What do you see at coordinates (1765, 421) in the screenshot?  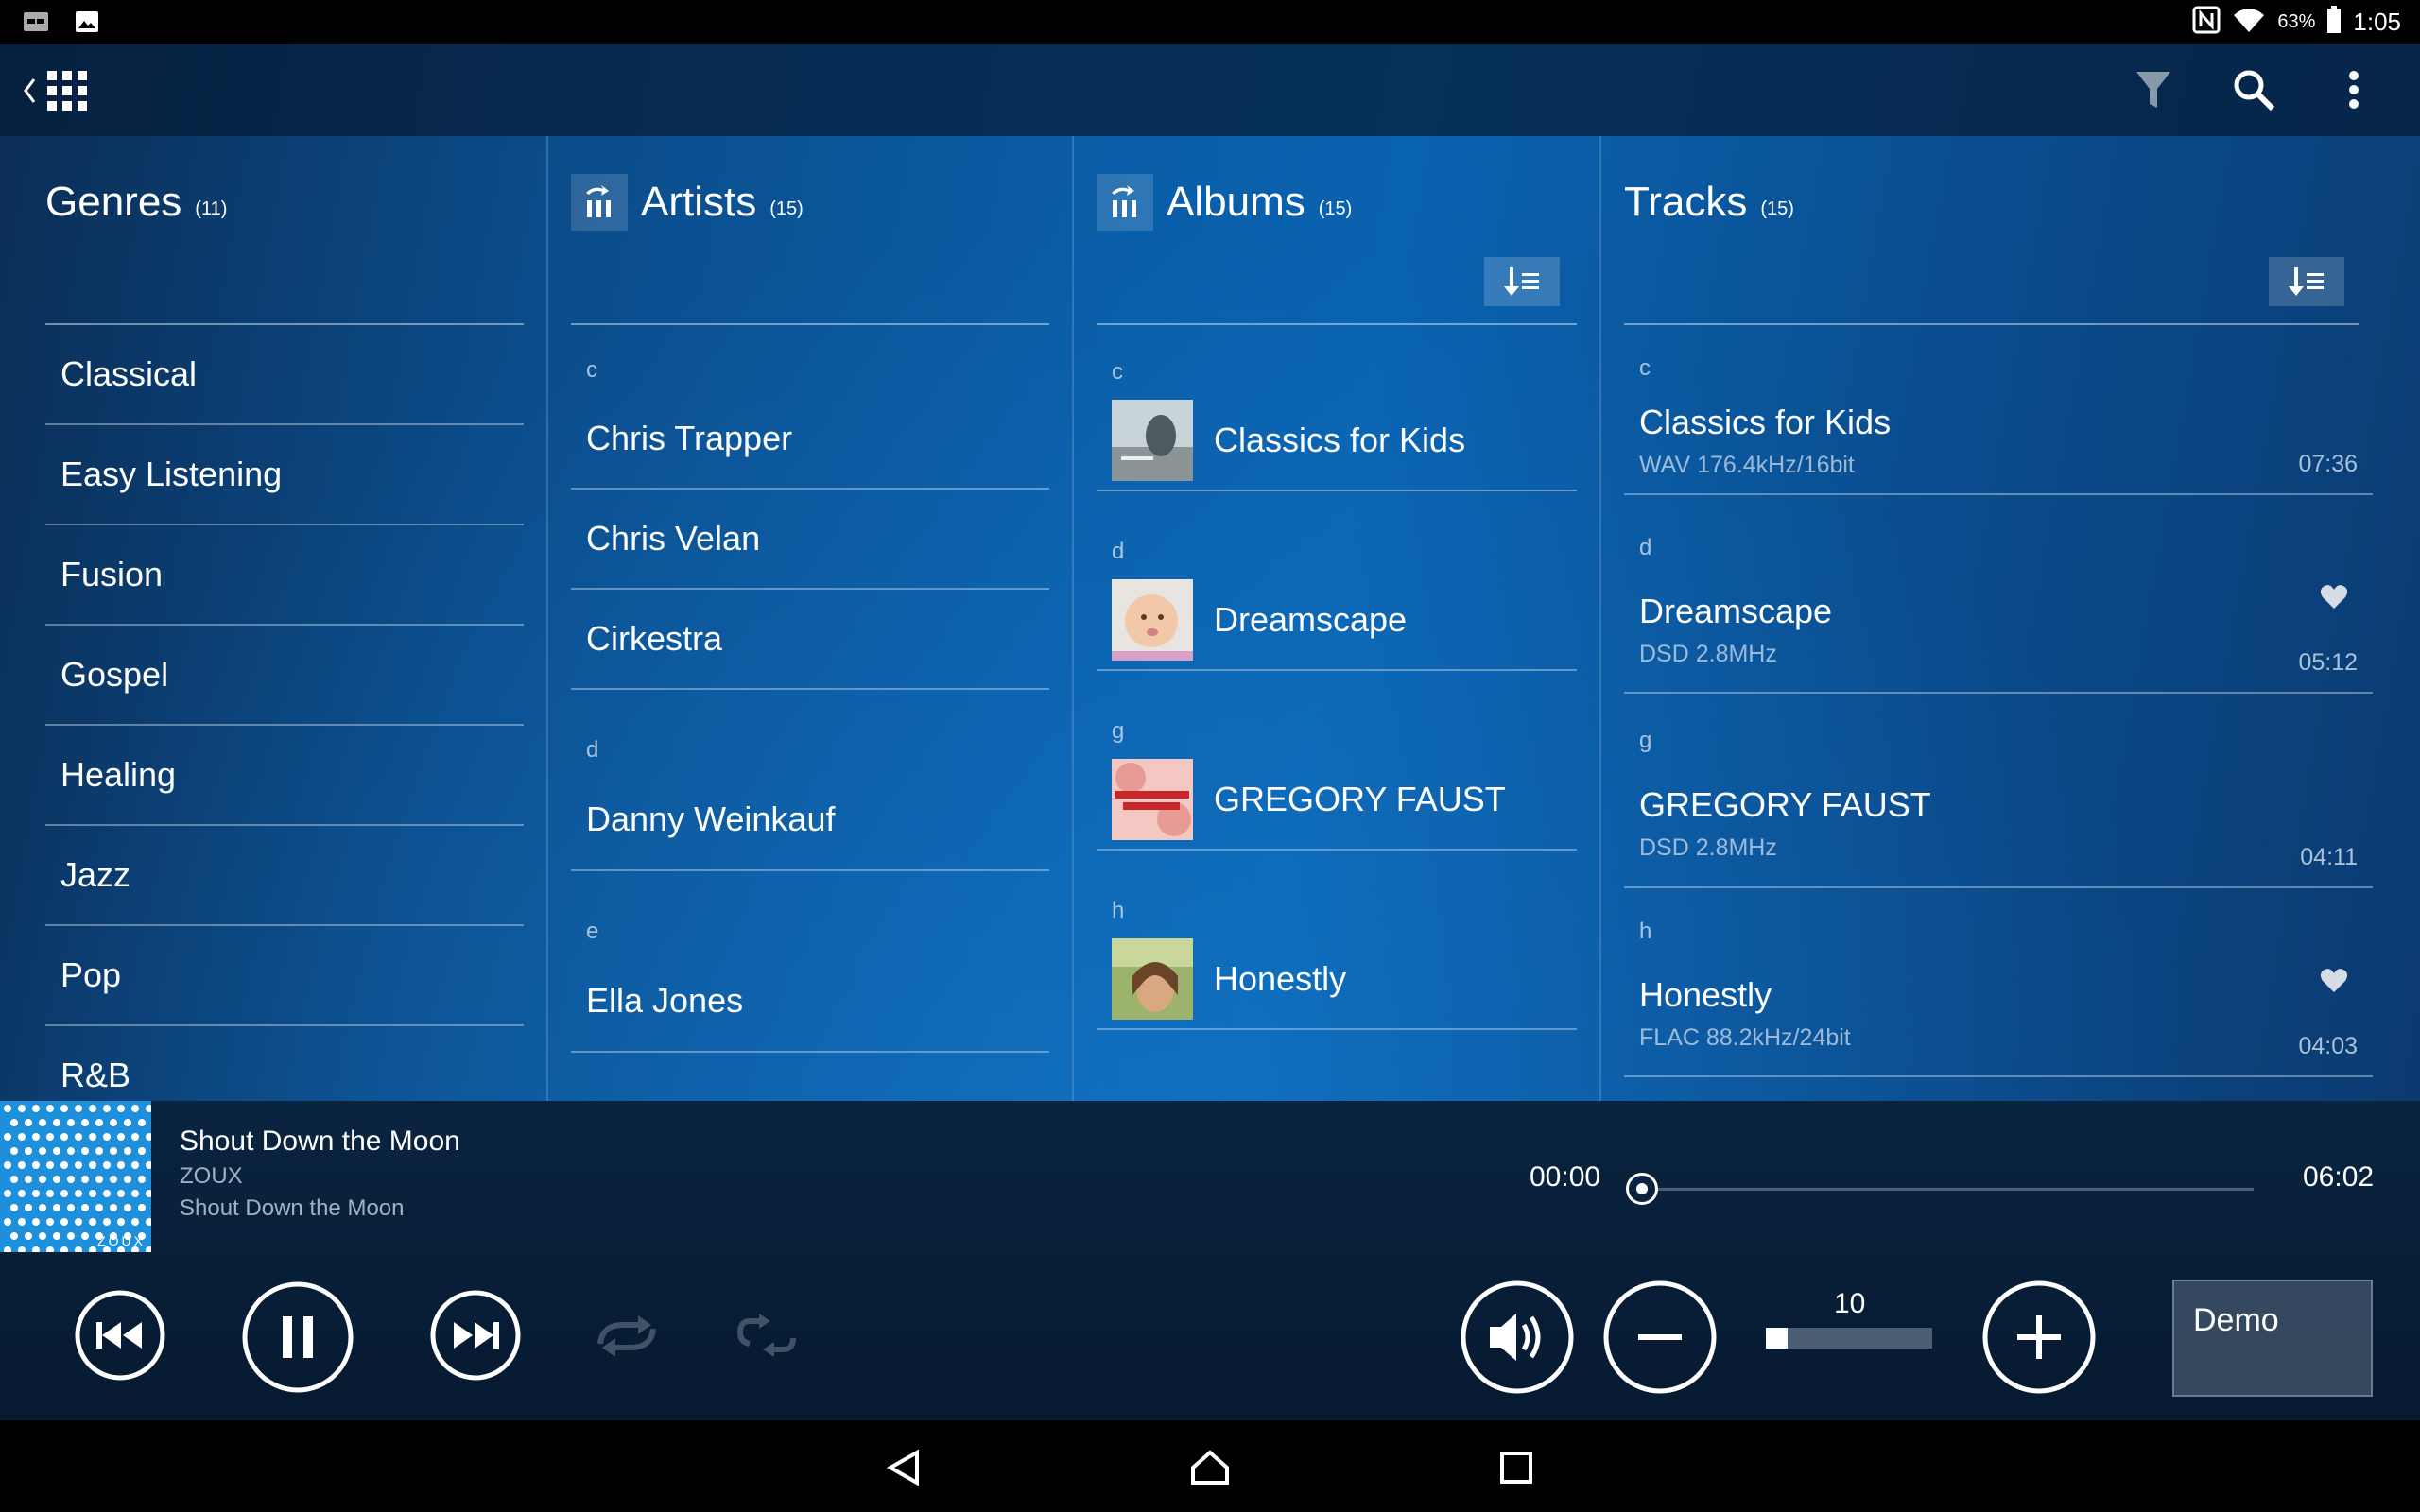 I see `track-title: Classics for Kids` at bounding box center [1765, 421].